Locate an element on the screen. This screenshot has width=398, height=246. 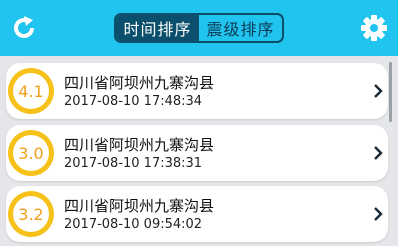
tab-sort-by-time: 时间排序 is located at coordinates (157, 28).